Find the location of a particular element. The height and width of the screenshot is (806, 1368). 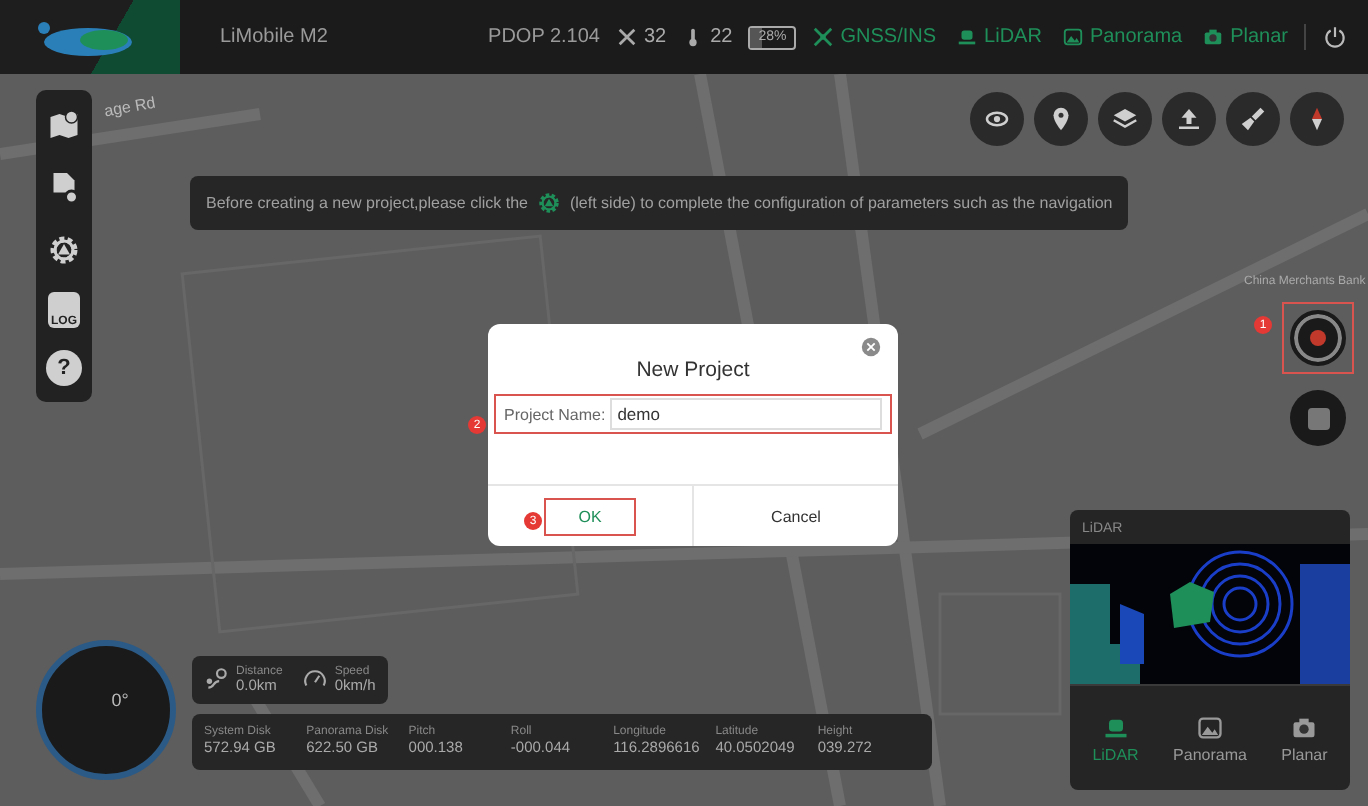

upload-icon is located at coordinates (1189, 119).